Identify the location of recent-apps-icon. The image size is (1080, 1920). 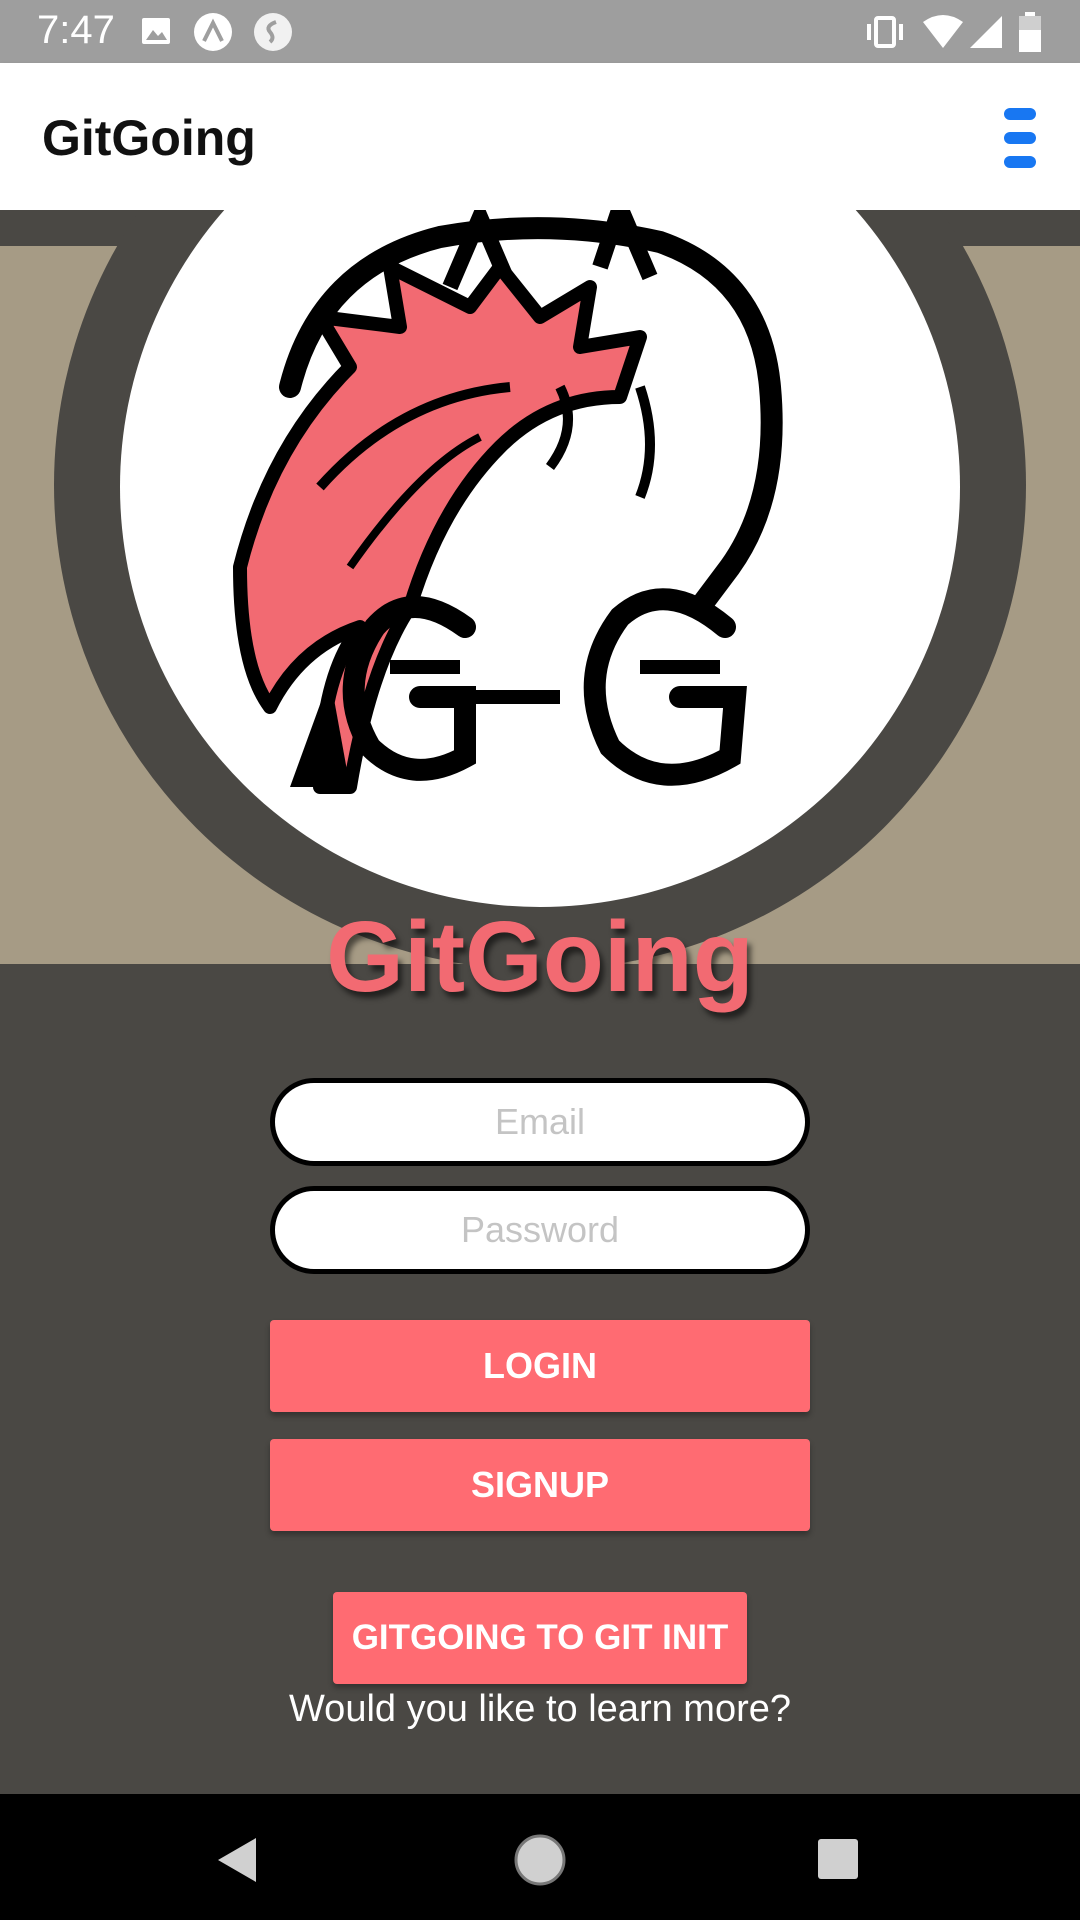
(838, 1859).